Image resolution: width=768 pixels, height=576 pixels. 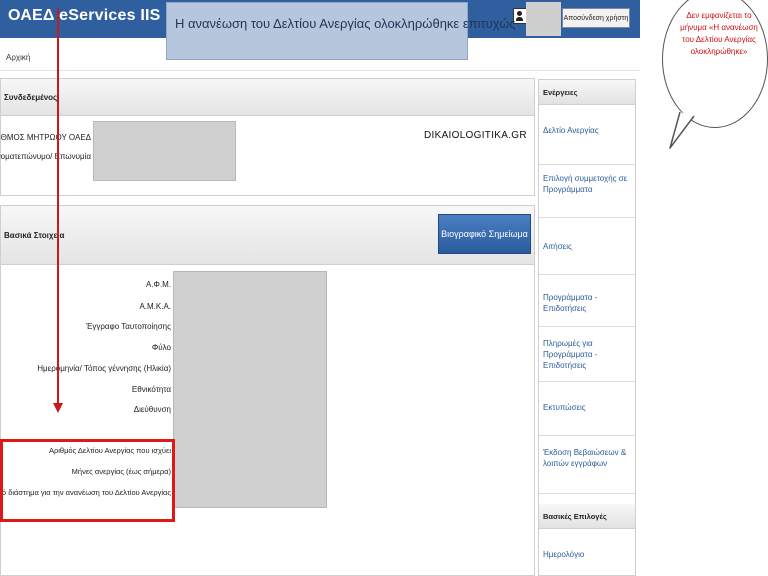 I want to click on sidebar-header-options: Βασικές Επιλογές, so click(x=587, y=516).